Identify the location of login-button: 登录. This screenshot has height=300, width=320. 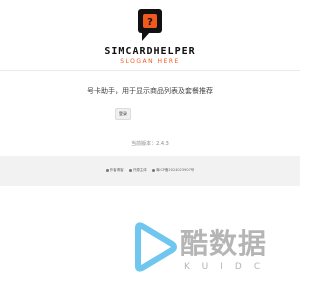
(123, 114).